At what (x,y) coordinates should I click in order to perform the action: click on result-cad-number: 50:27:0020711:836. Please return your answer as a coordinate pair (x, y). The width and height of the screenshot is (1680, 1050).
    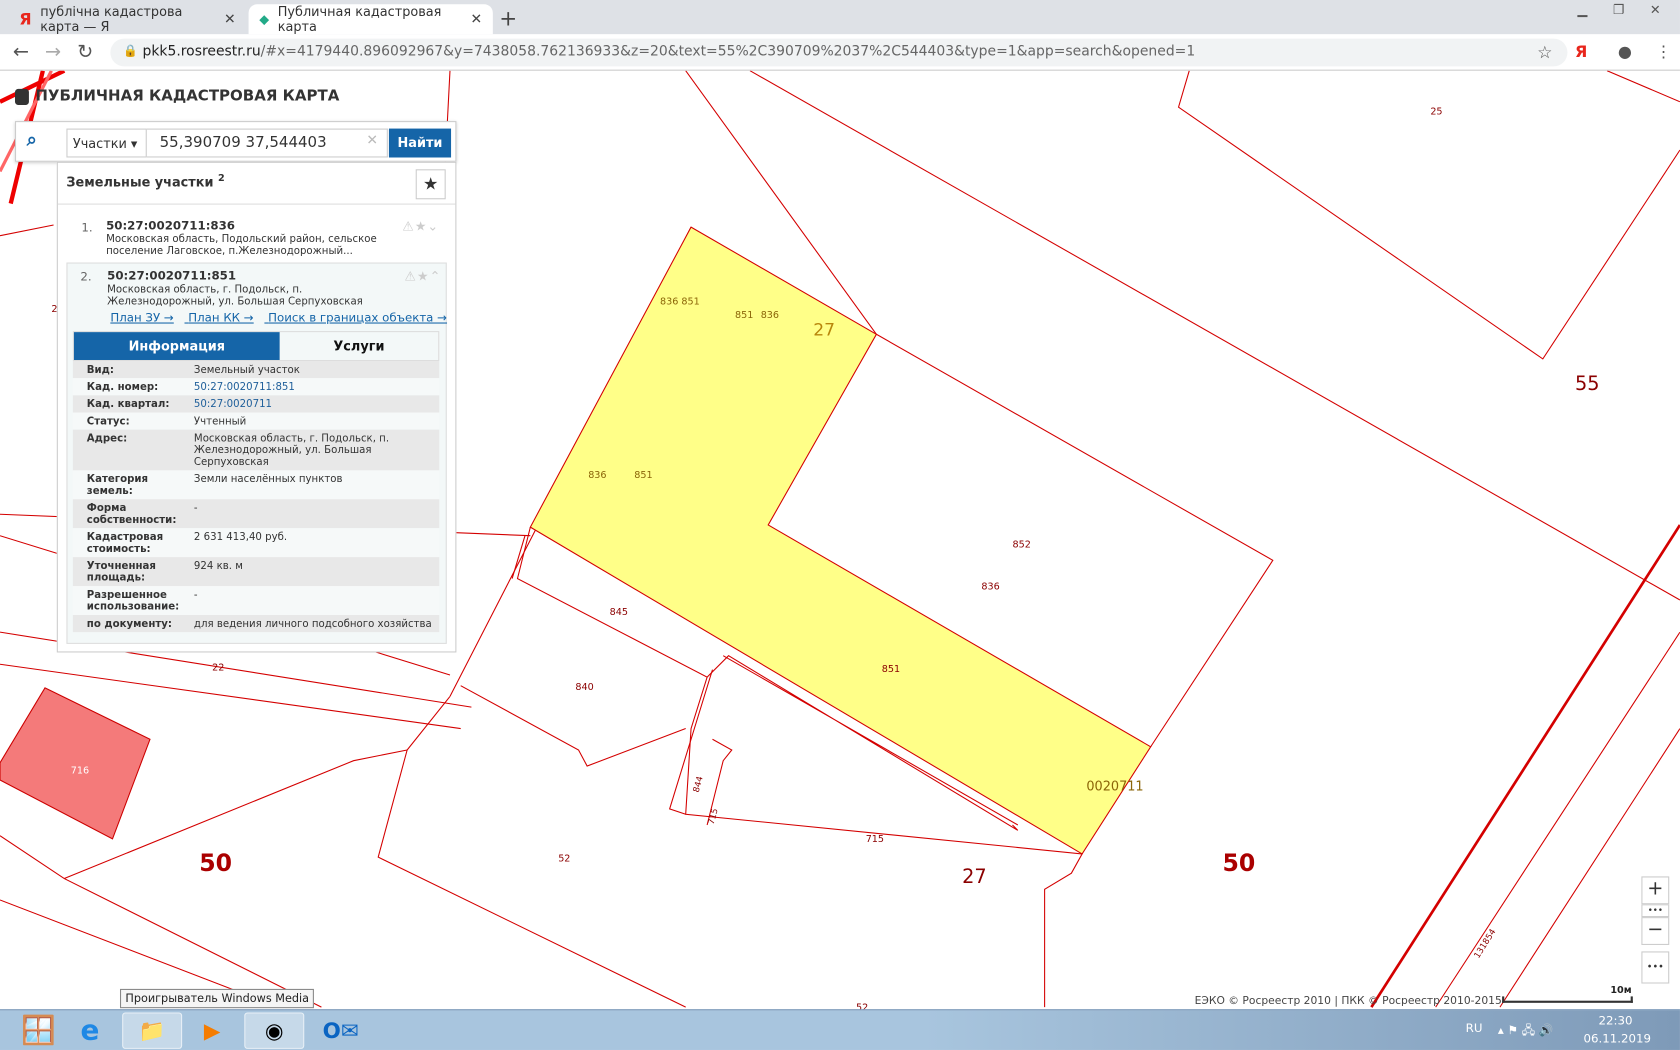
    Looking at the image, I should click on (171, 225).